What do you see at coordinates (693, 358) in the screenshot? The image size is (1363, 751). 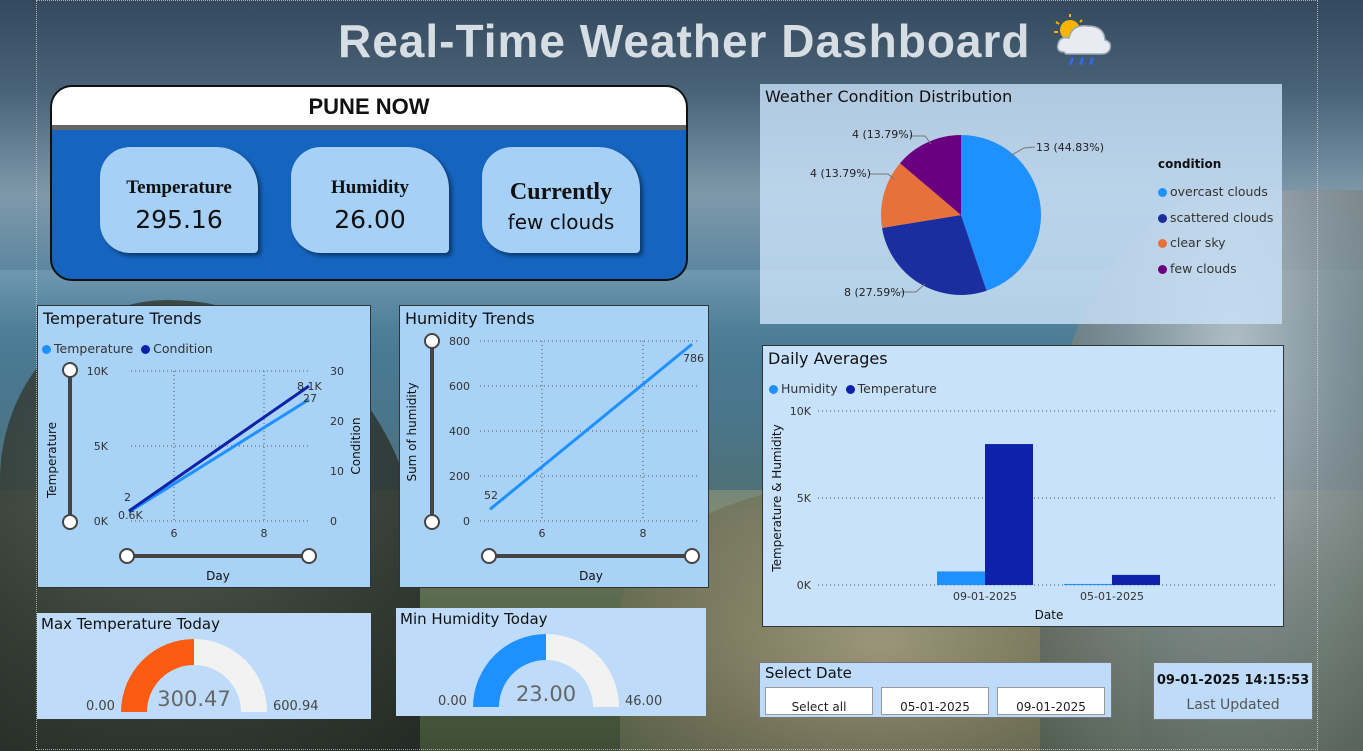 I see `data-label-humidity-end: 786` at bounding box center [693, 358].